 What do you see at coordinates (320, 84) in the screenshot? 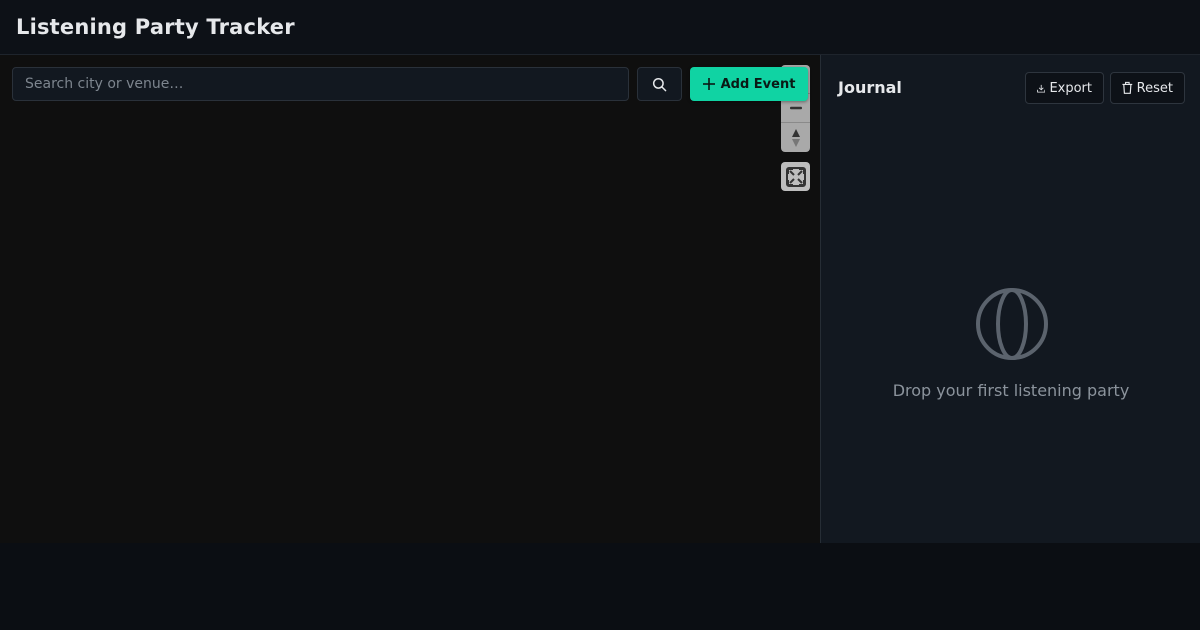
I see `search-input` at bounding box center [320, 84].